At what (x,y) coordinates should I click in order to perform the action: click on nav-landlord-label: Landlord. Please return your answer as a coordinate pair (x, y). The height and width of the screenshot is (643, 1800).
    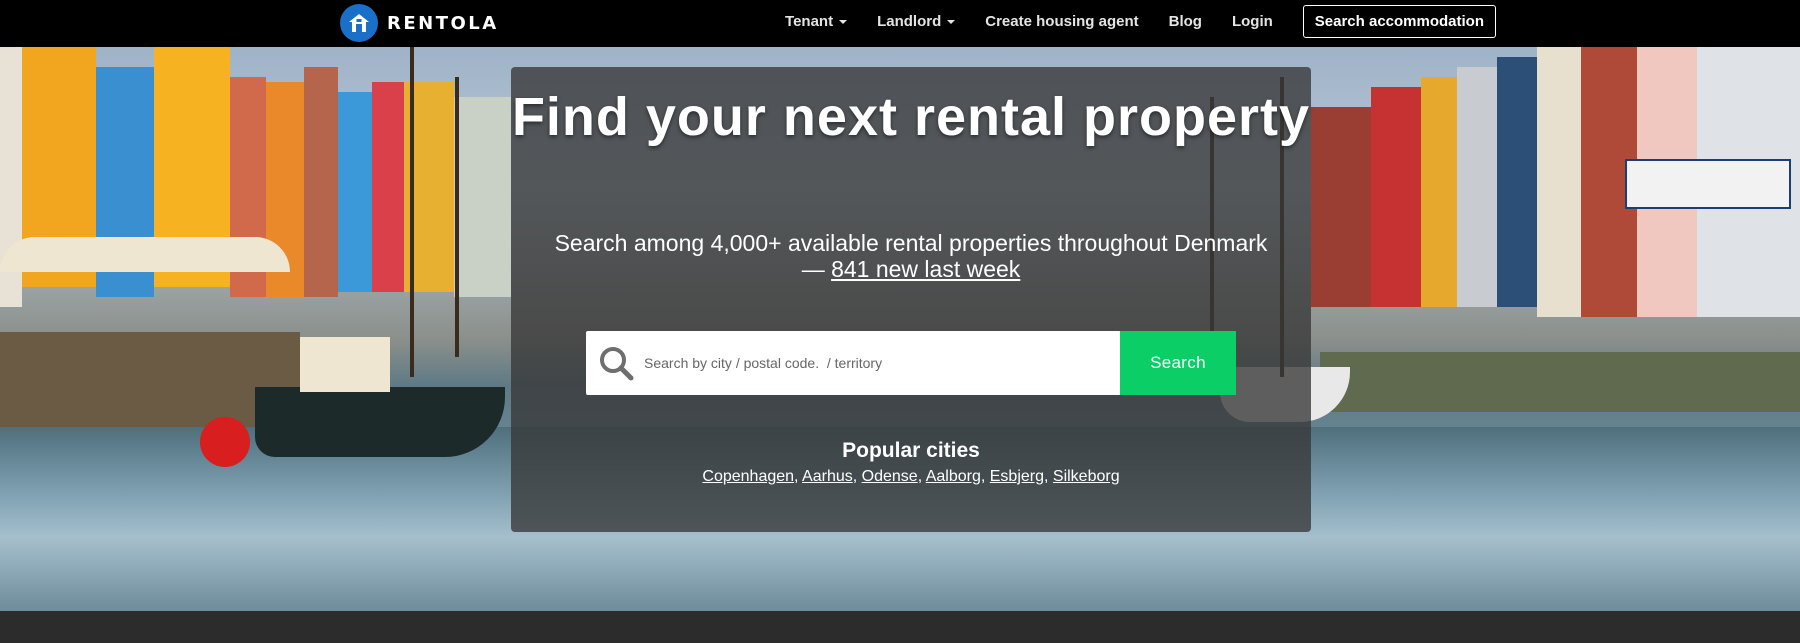
    Looking at the image, I should click on (909, 21).